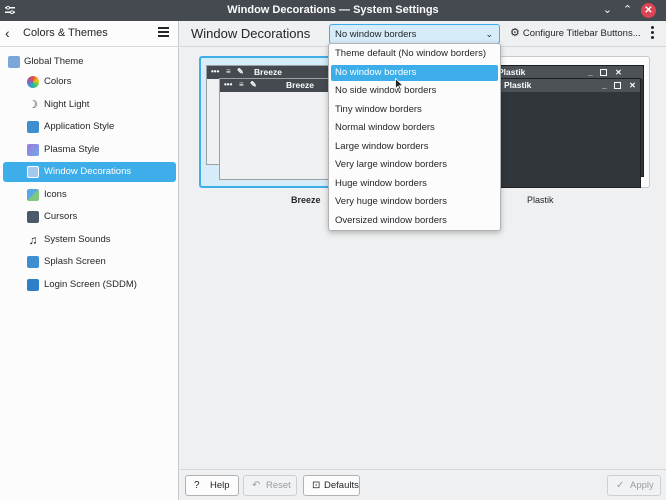 This screenshot has height=500, width=666. I want to click on sidebar-item-label: Cursors, so click(61, 216).